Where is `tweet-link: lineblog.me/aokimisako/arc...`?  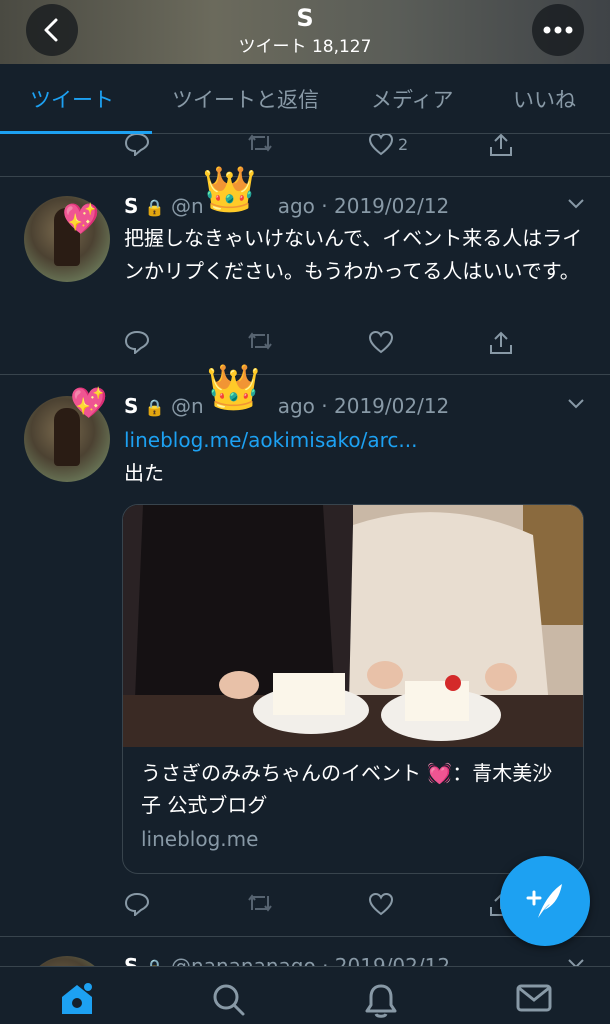
tweet-link: lineblog.me/aokimisako/arc... is located at coordinates (359, 440).